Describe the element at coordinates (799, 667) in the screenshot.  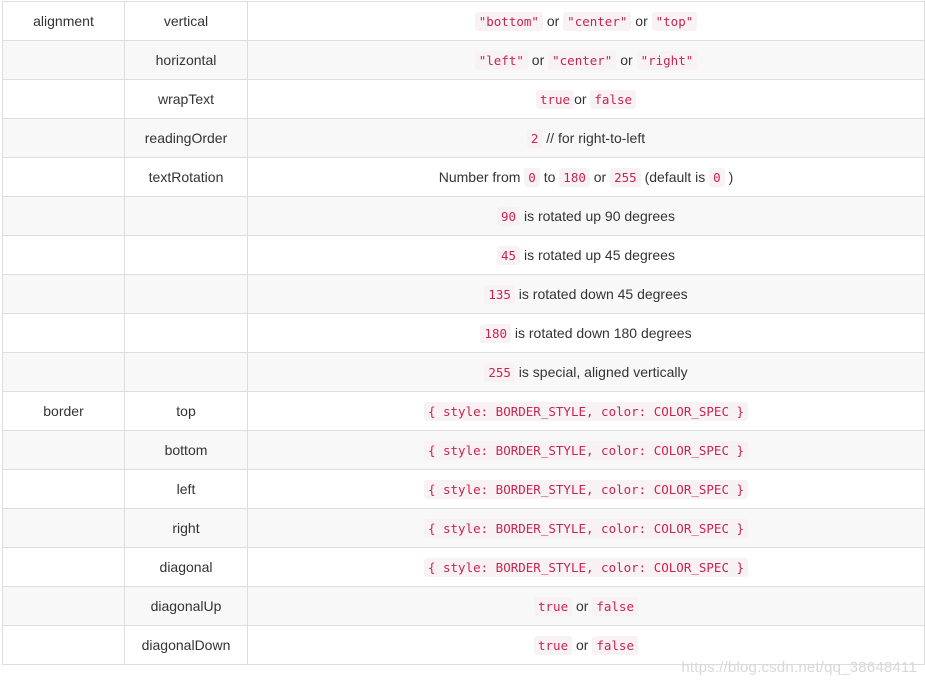
I see `watermark-text: https://blog.csdn.net/qq_38648411` at that location.